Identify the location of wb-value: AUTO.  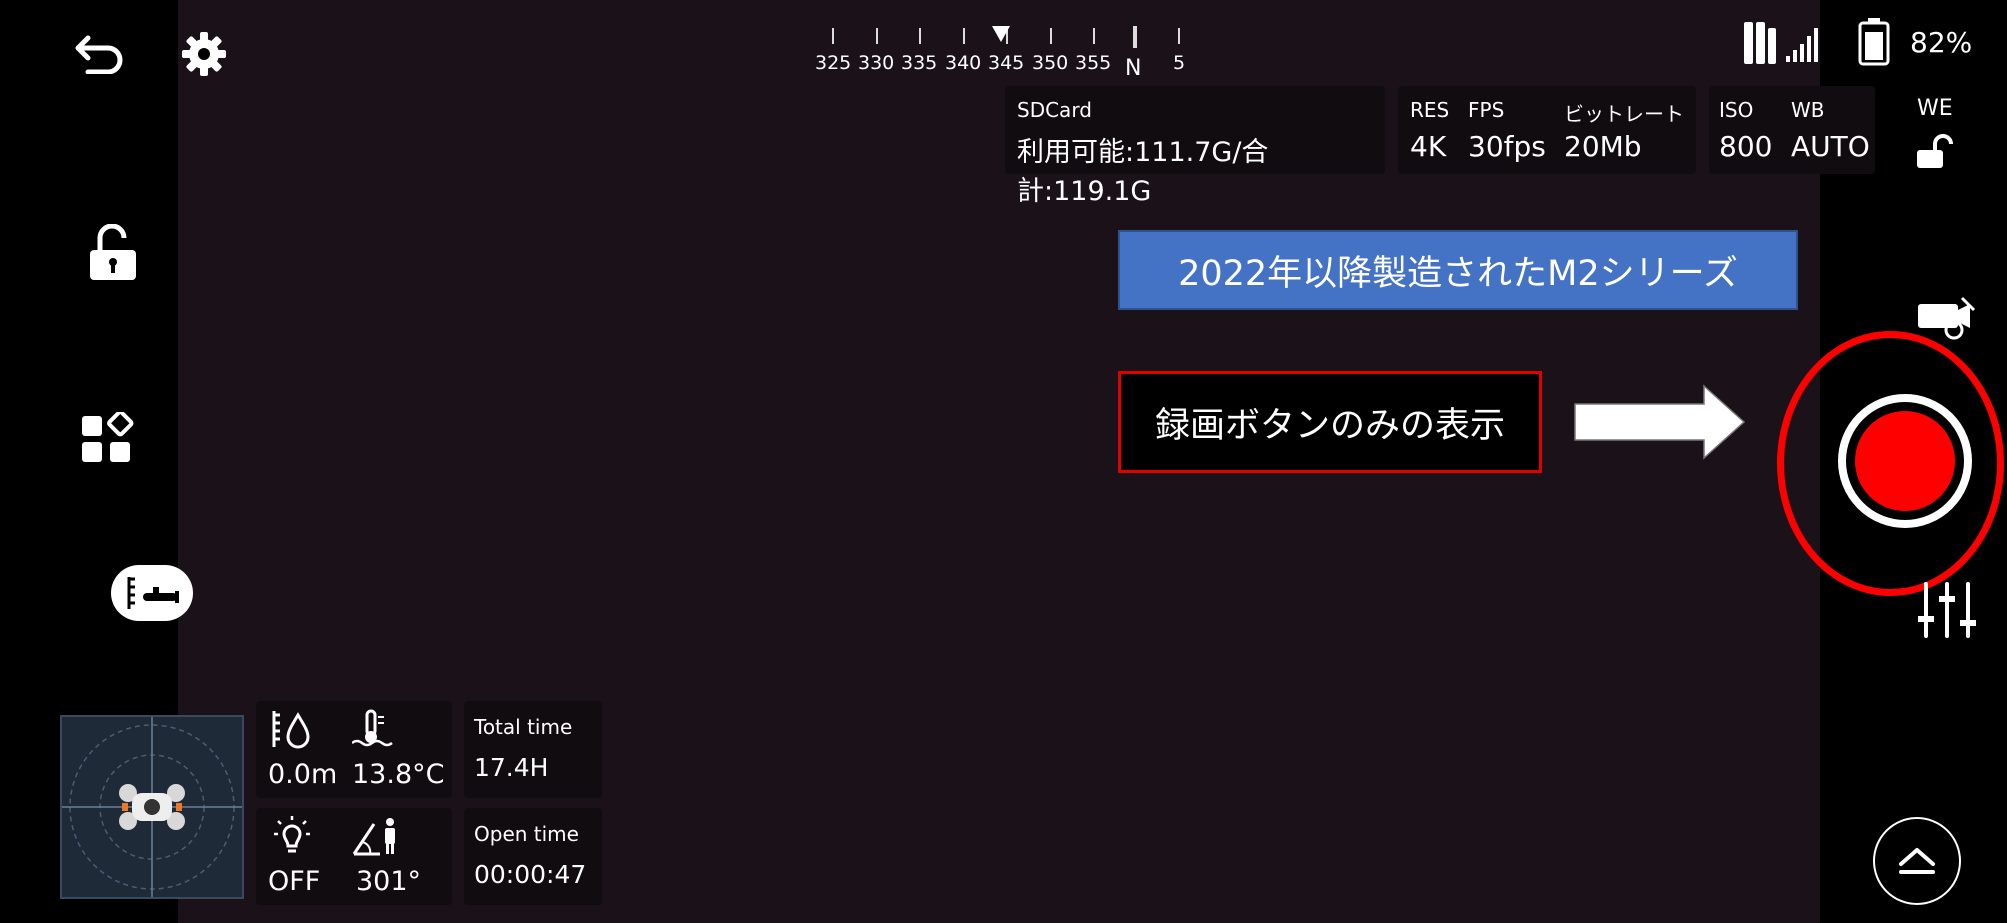
(1830, 146).